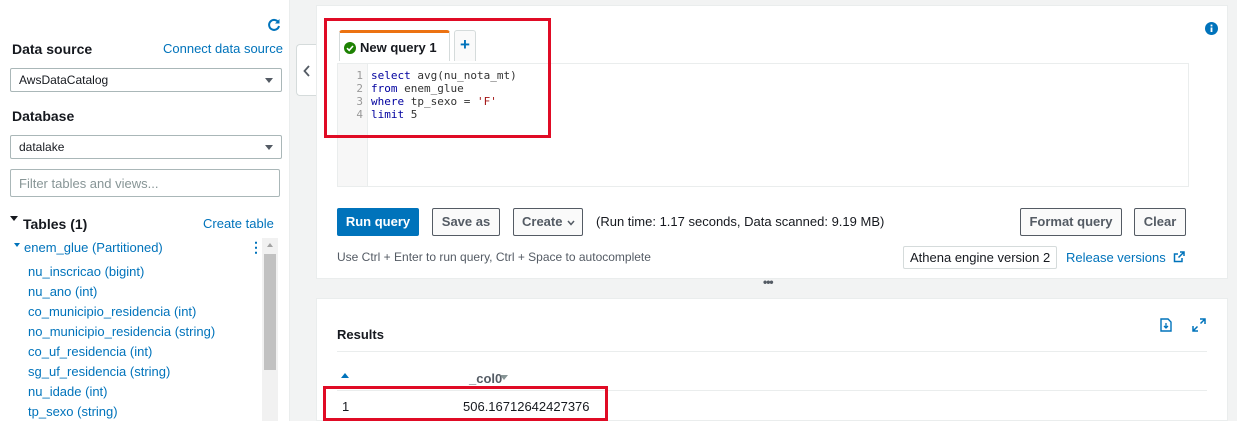  I want to click on tables-header: Tables (1), so click(55, 224).